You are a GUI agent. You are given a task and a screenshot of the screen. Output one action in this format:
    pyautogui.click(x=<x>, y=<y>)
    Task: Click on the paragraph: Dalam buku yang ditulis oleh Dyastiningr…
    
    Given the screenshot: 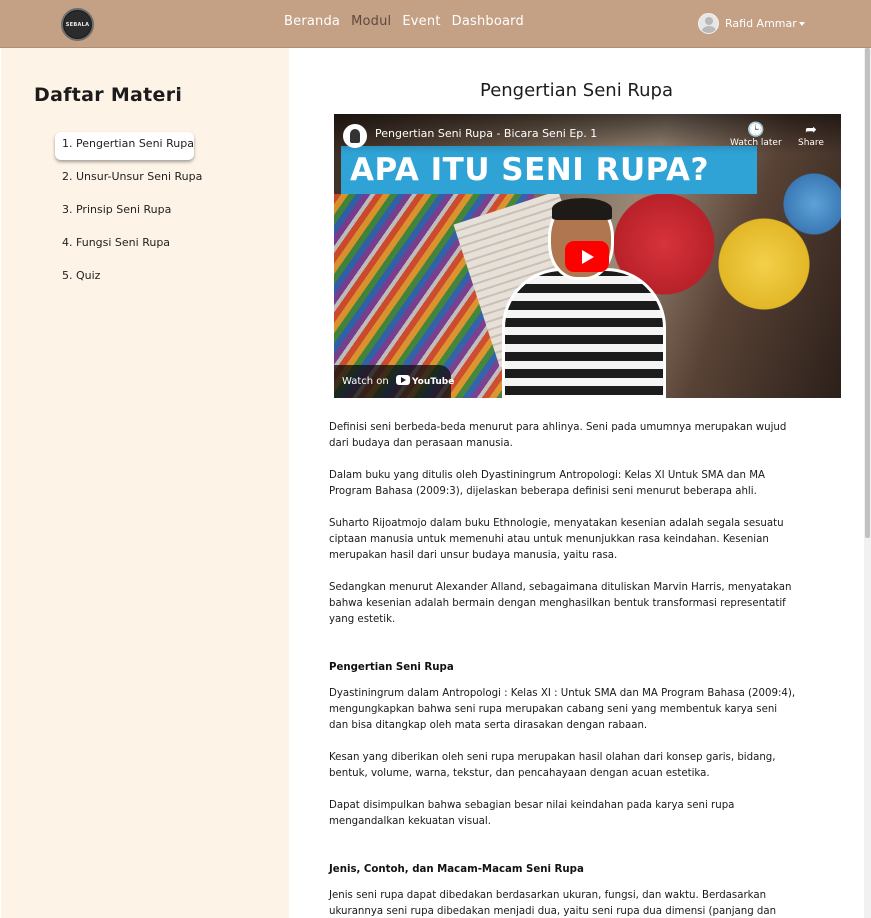 What is the action you would take?
    pyautogui.click(x=547, y=483)
    